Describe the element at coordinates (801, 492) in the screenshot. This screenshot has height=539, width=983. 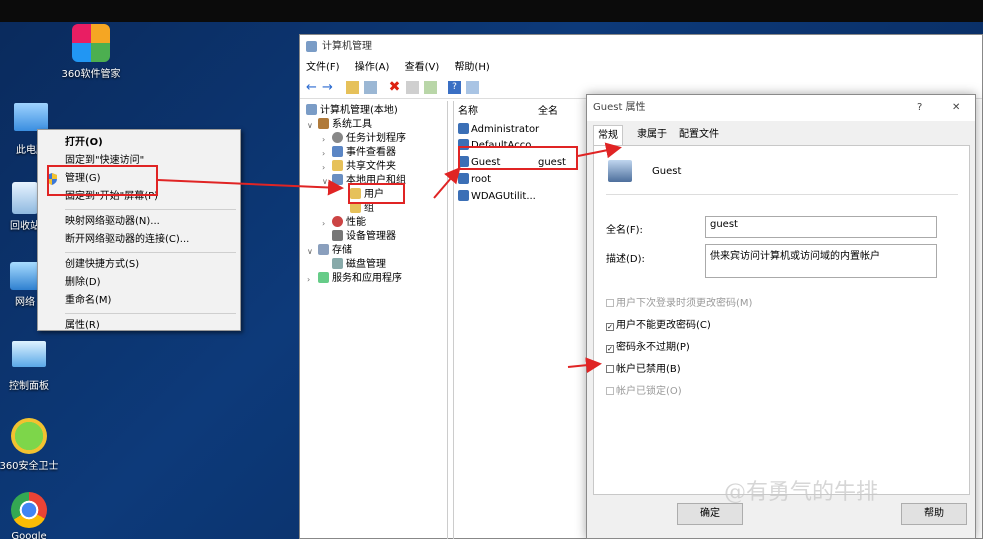
I see `watermark: @有勇气的牛排` at that location.